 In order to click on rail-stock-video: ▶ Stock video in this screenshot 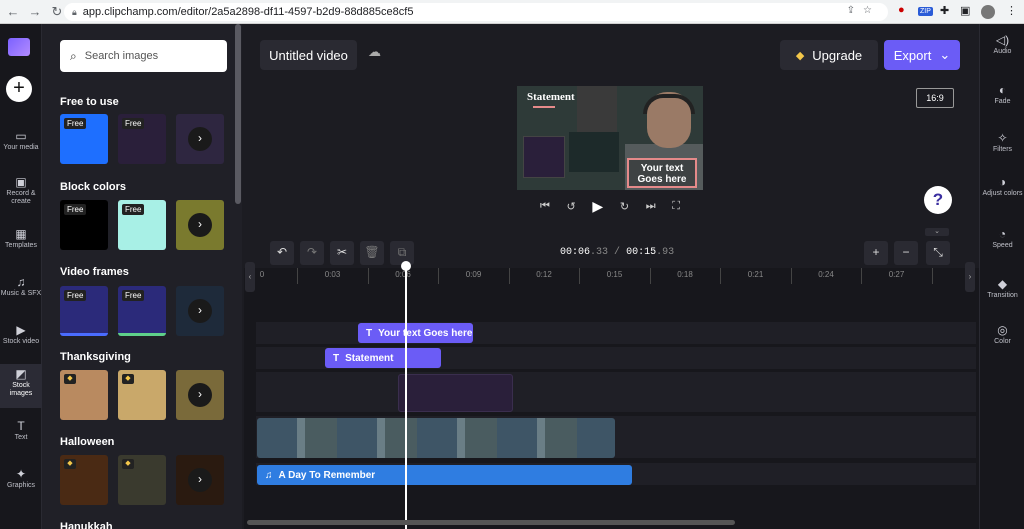, I will do `click(21, 335)`.